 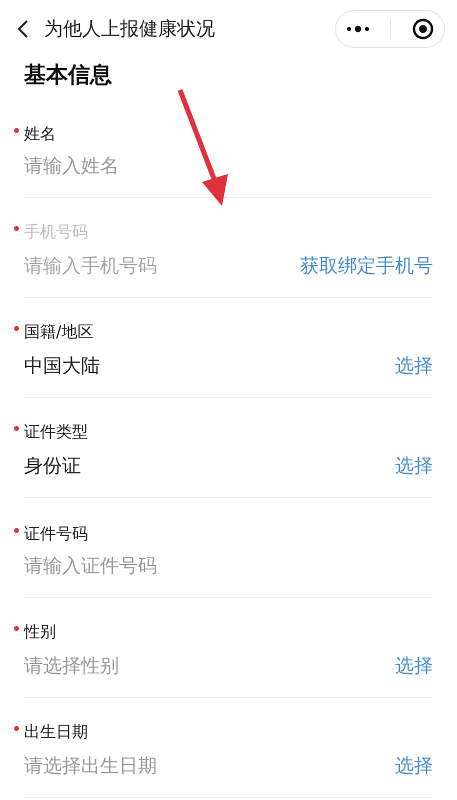 I want to click on section-title: 基本信息, so click(x=68, y=76).